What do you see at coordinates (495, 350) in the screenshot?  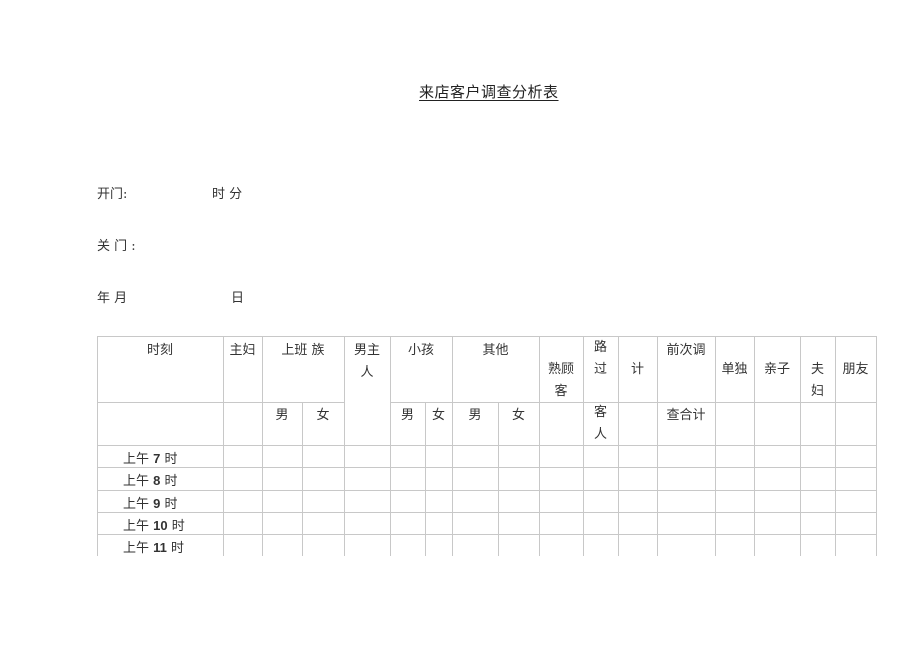 I see `header-other: 其他` at bounding box center [495, 350].